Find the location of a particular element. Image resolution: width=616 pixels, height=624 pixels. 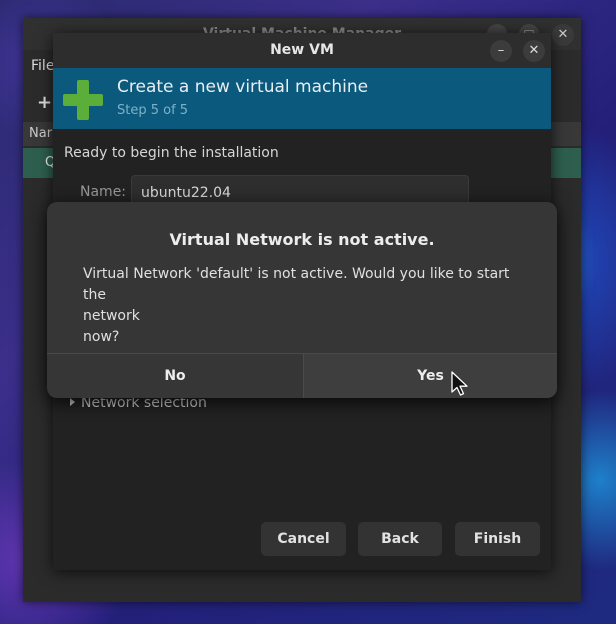

name-label: Name: is located at coordinates (103, 192).